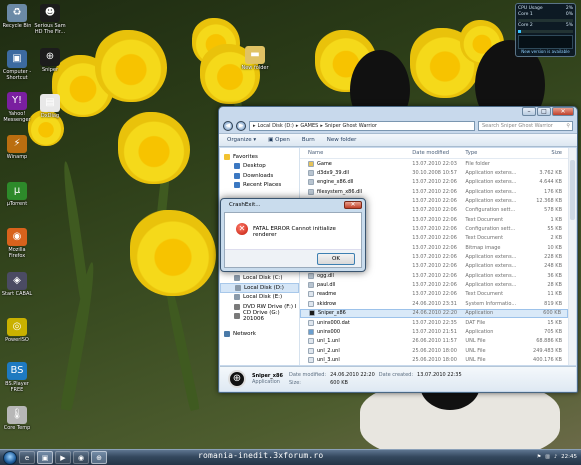 The height and width of the screenshot is (465, 581). Describe the element at coordinates (572, 256) in the screenshot. I see `vertical-scrollbar` at that location.